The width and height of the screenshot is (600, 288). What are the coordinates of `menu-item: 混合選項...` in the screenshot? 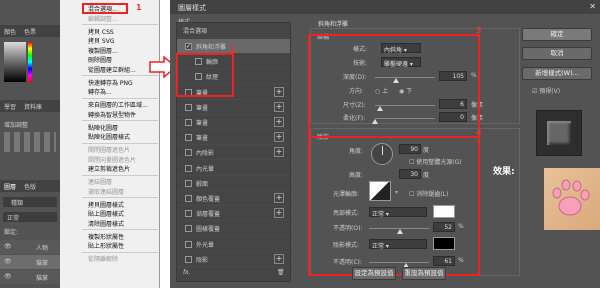 It's located at (103, 8).